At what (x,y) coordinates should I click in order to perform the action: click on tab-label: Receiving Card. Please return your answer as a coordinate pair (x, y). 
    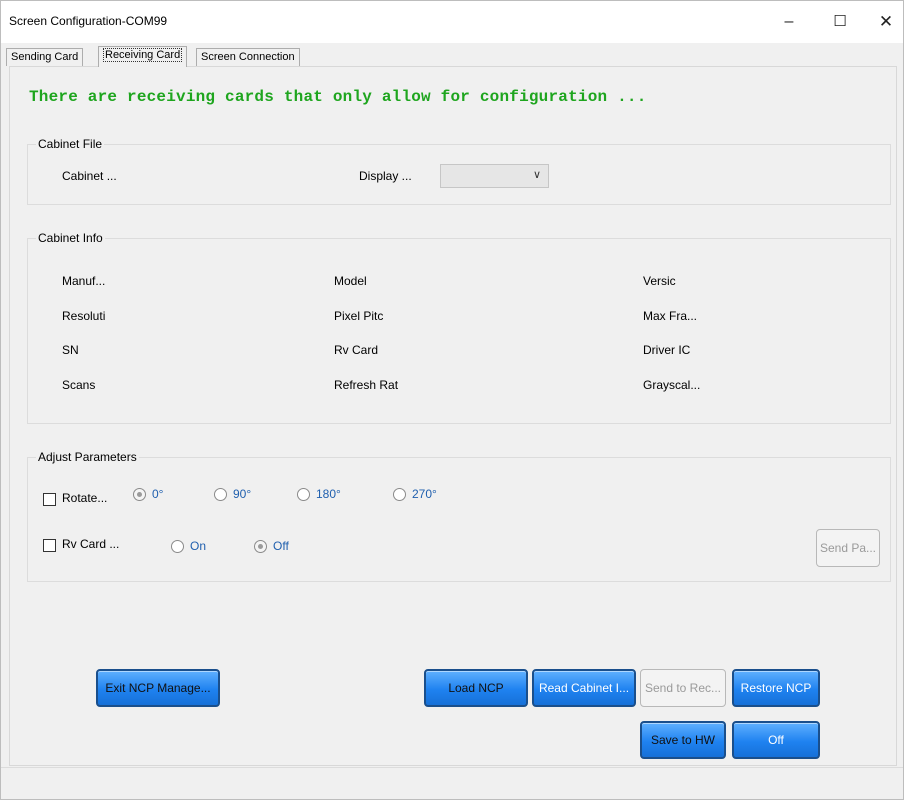
    Looking at the image, I should click on (143, 55).